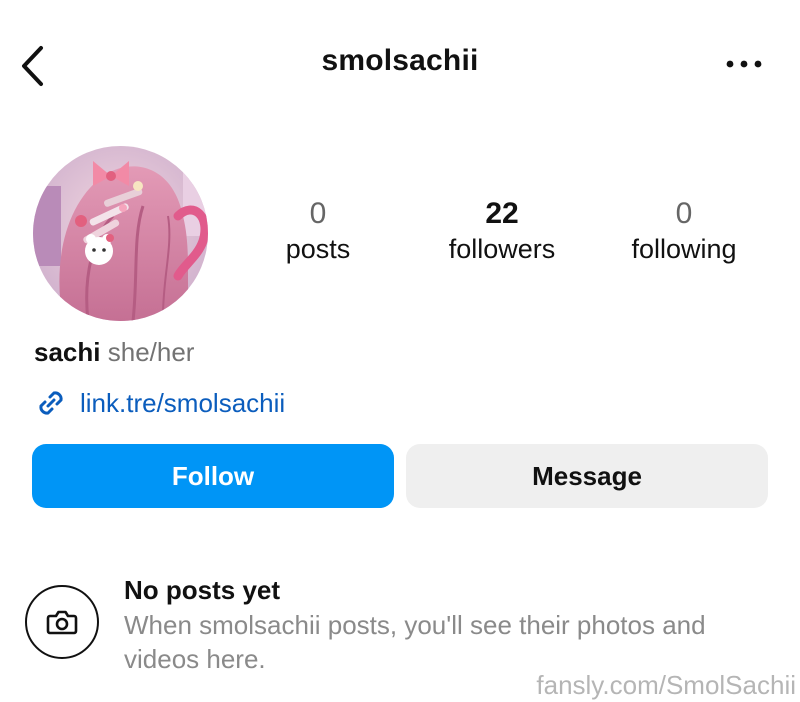 This screenshot has height=702, width=800. Describe the element at coordinates (318, 249) in the screenshot. I see `posts-label: posts` at that location.